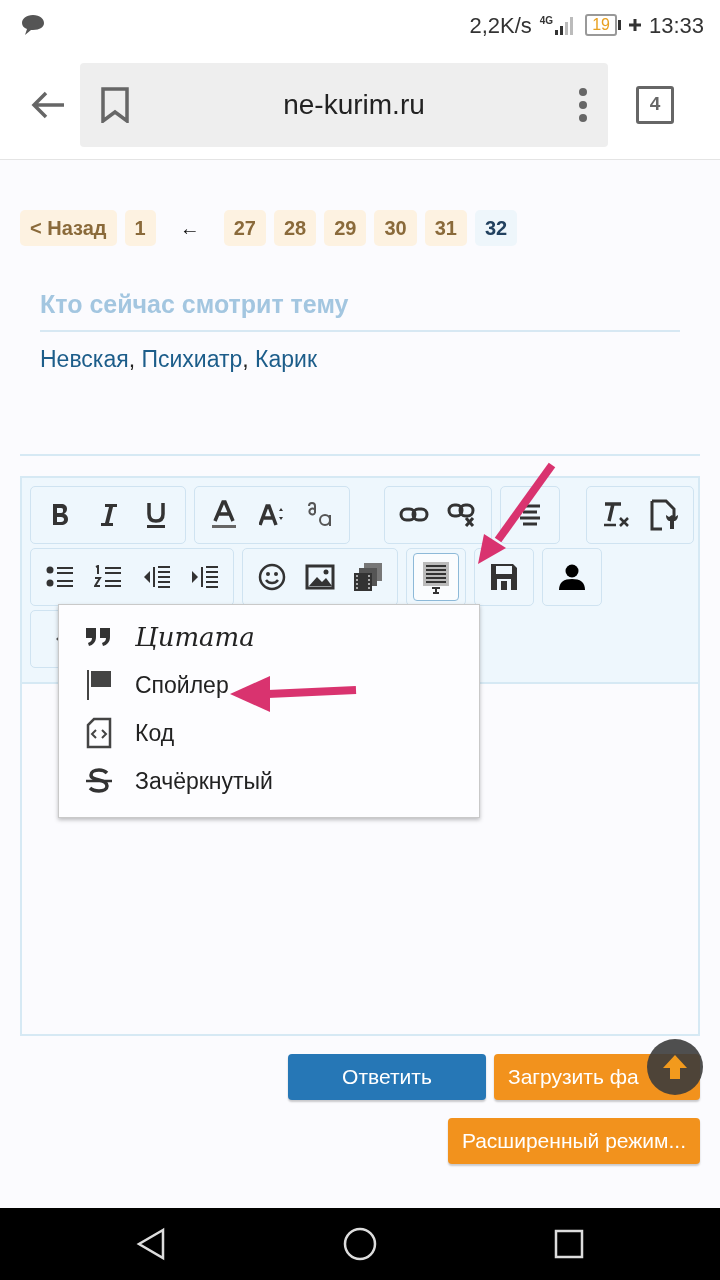 The width and height of the screenshot is (720, 1280). What do you see at coordinates (224, 515) in the screenshot?
I see `text-color-icon` at bounding box center [224, 515].